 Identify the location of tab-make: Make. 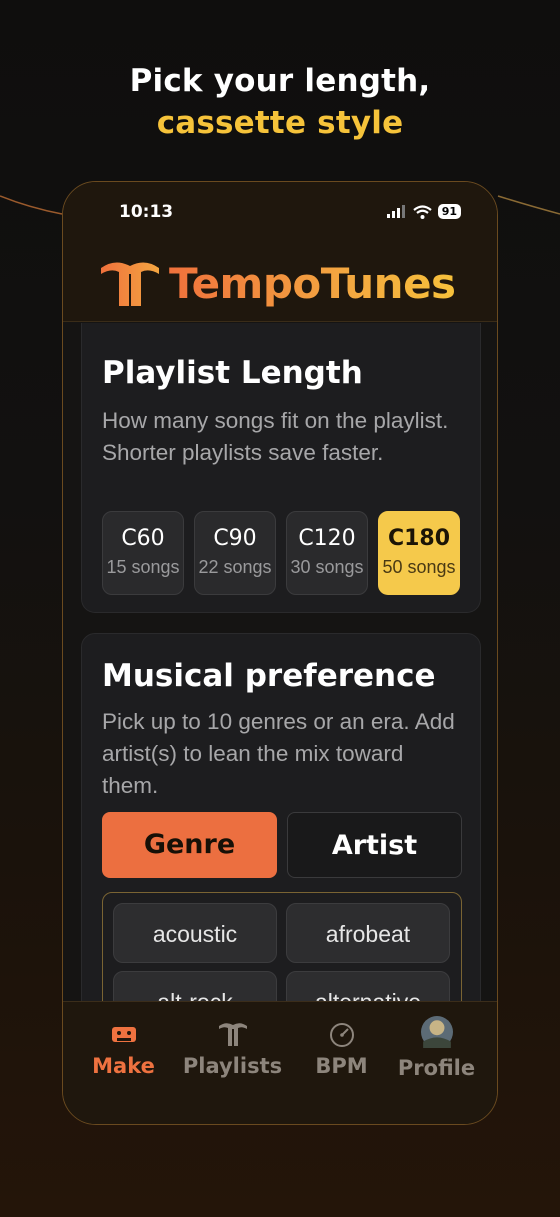
(123, 1063).